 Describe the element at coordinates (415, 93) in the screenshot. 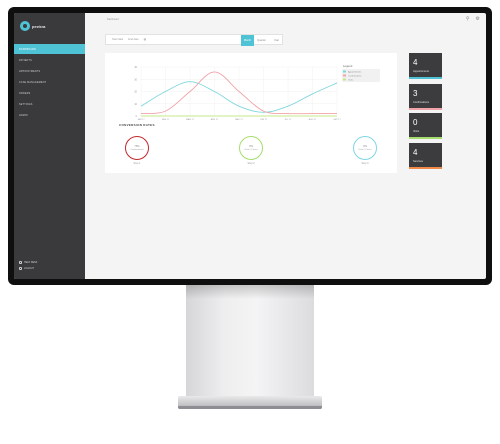

I see `stat-value: 3` at that location.